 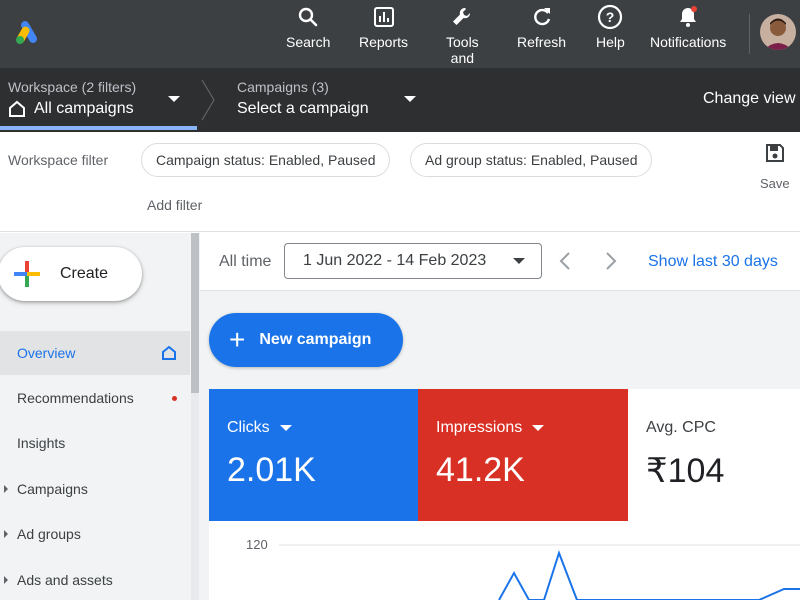 What do you see at coordinates (462, 17) in the screenshot?
I see `tools-icon` at bounding box center [462, 17].